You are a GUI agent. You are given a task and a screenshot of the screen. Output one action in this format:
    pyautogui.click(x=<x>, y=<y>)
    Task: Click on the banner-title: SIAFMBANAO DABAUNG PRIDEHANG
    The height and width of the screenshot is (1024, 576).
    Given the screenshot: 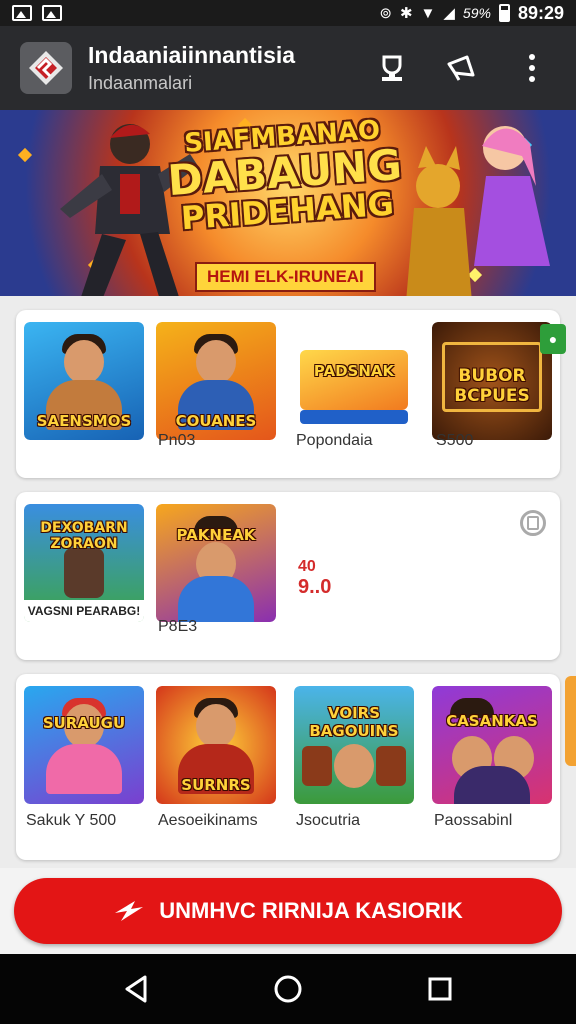 What is the action you would take?
    pyautogui.click(x=285, y=177)
    